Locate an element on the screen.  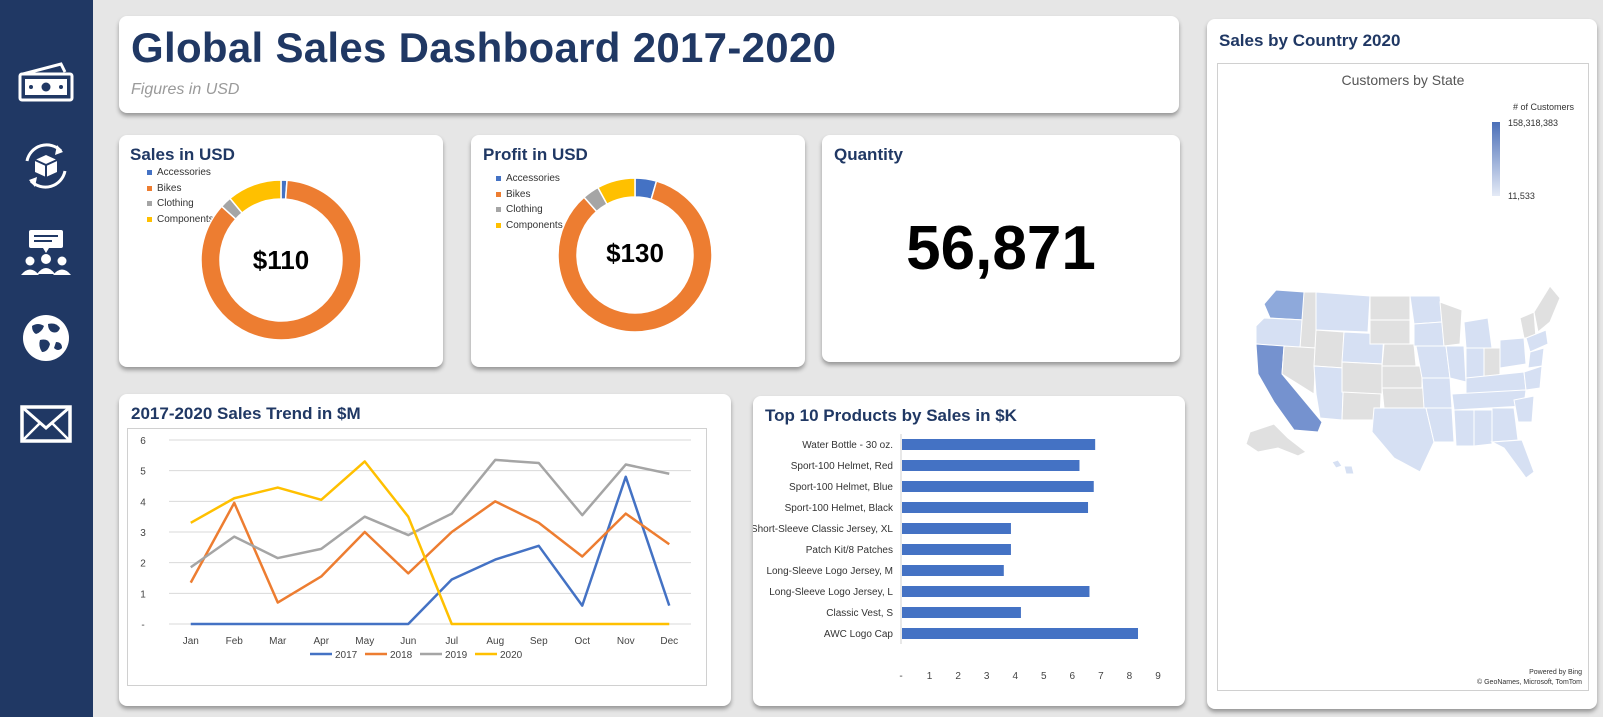
legend-label-2019: 2019 is located at coordinates (456, 655).